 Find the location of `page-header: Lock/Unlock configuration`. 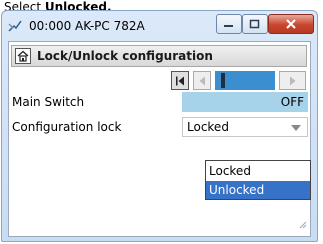

page-header: Lock/Unlock configuration is located at coordinates (159, 56).